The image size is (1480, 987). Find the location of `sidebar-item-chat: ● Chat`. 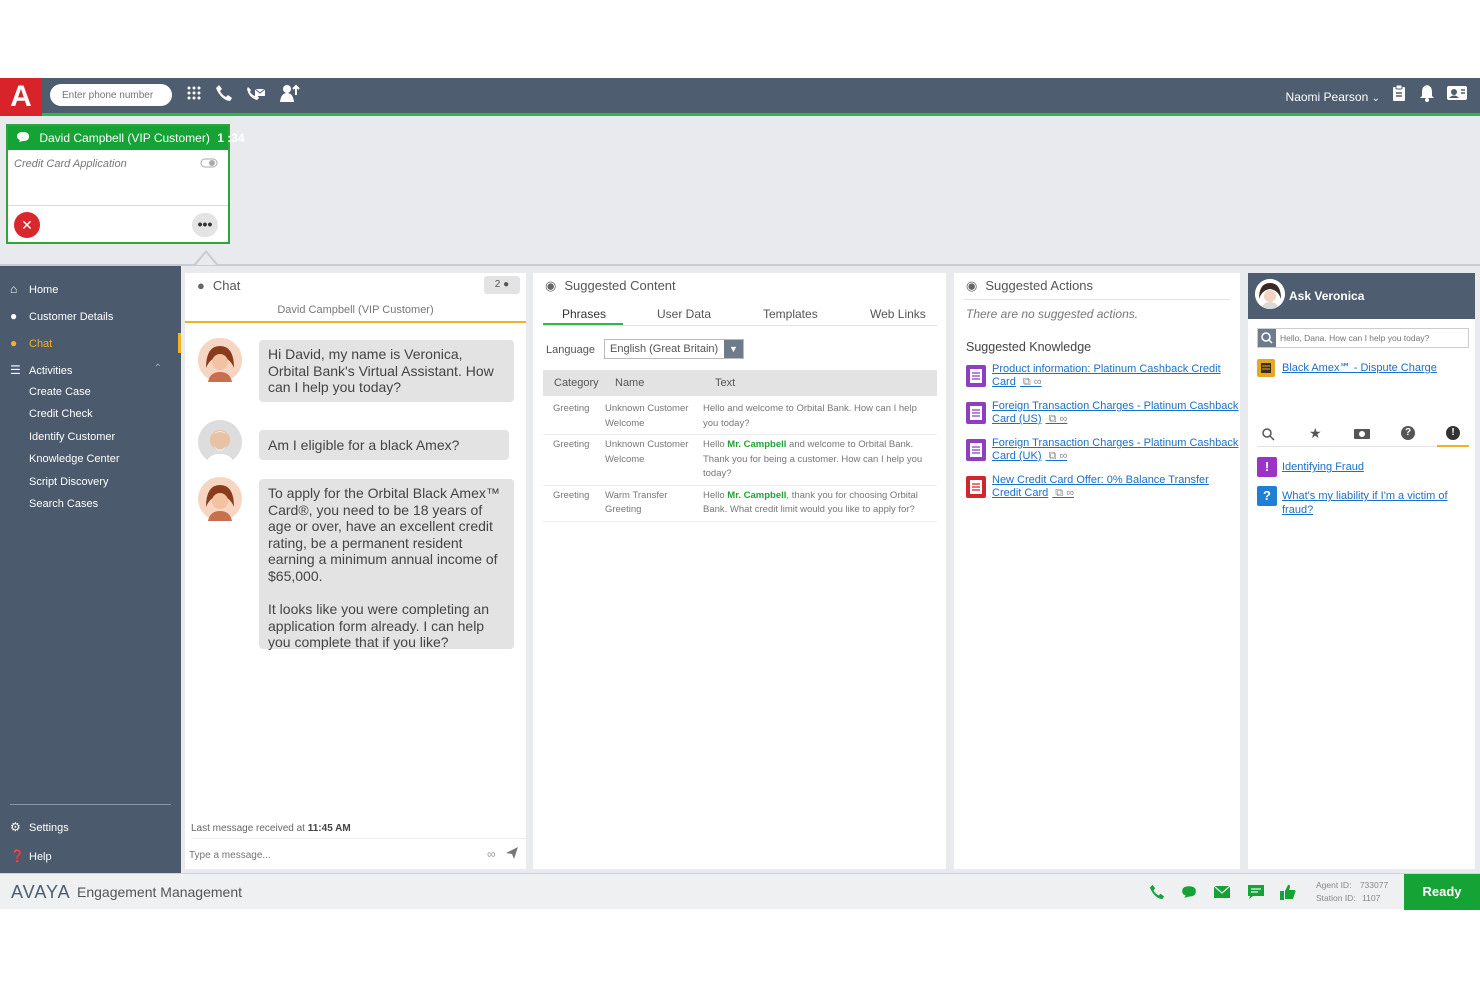

sidebar-item-chat: ● Chat is located at coordinates (31, 343).